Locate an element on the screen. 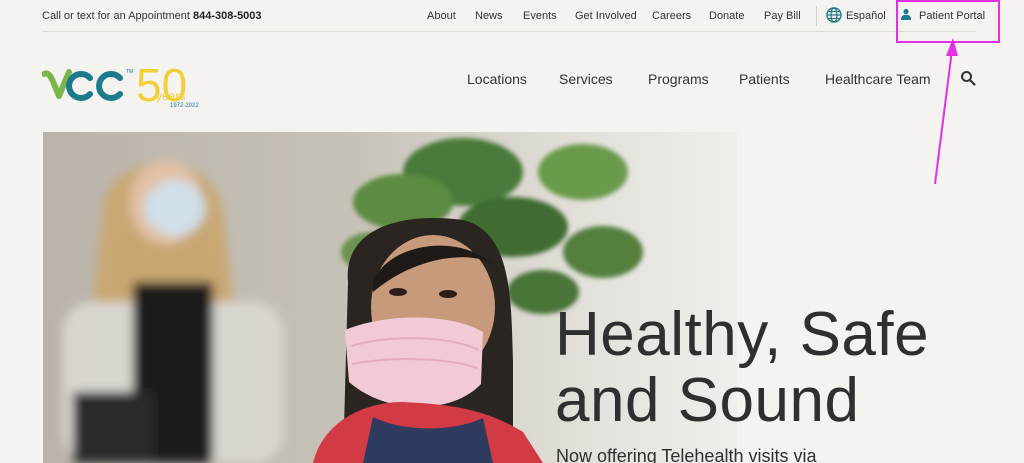 The image size is (1024, 463). util-link-news: News is located at coordinates (489, 16).